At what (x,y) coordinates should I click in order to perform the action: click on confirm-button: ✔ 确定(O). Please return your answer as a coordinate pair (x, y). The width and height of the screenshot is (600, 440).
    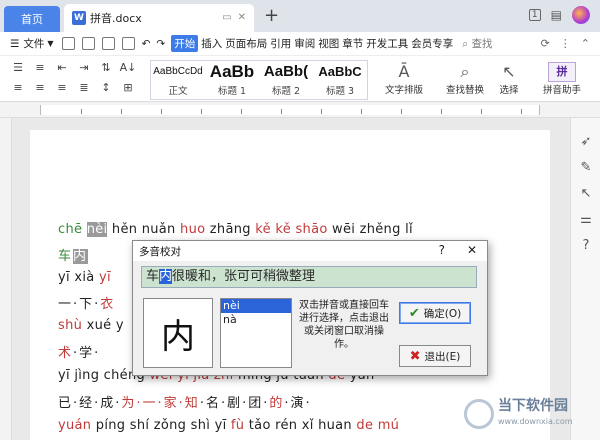
    Looking at the image, I should click on (435, 313).